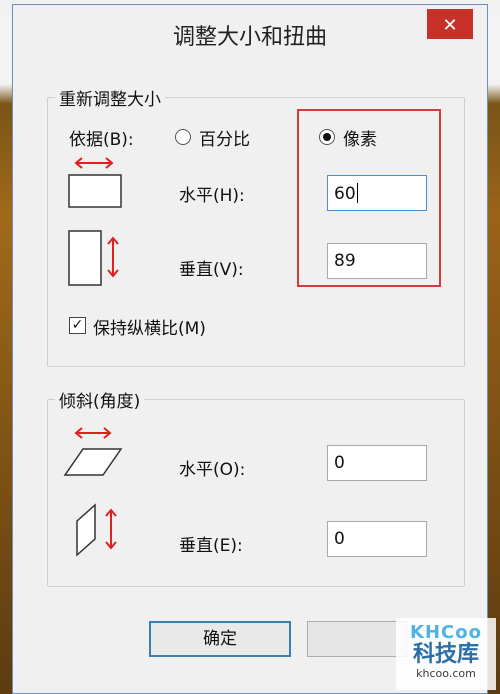 This screenshot has width=500, height=694. Describe the element at coordinates (149, 326) in the screenshot. I see `keep-aspect-ratio-label: 保持纵横比(M)` at that location.